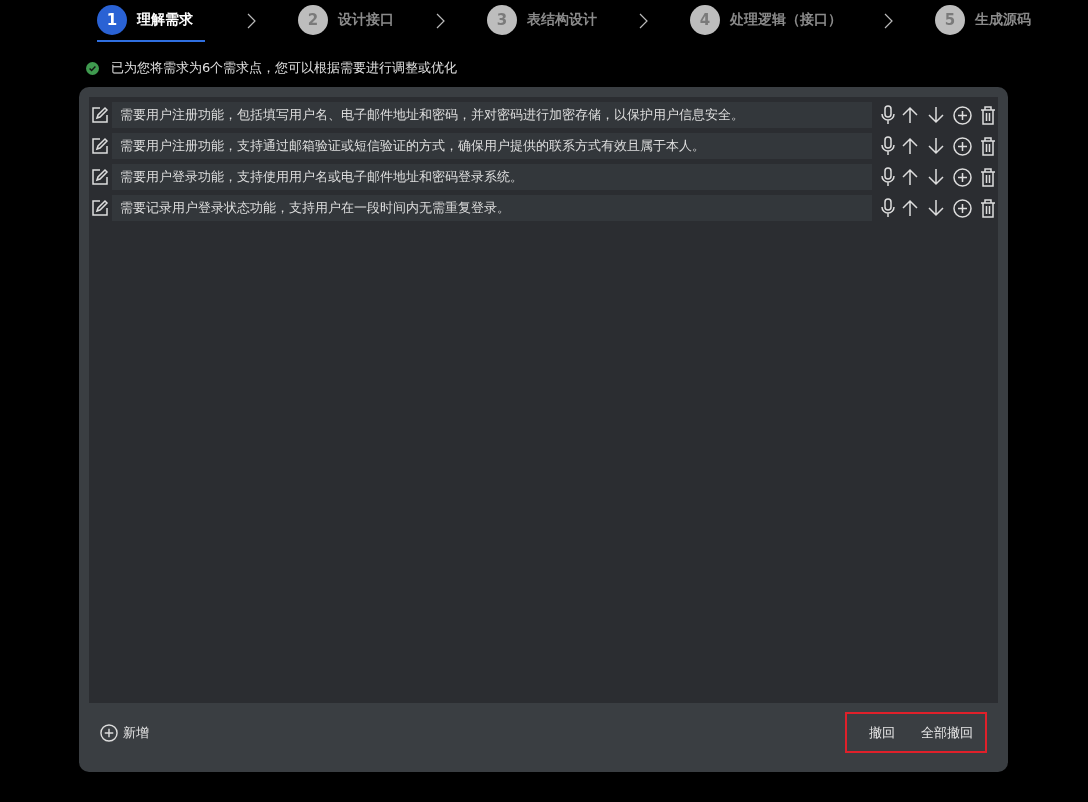 The height and width of the screenshot is (802, 1088). I want to click on step-label: 理解需求, so click(165, 20).